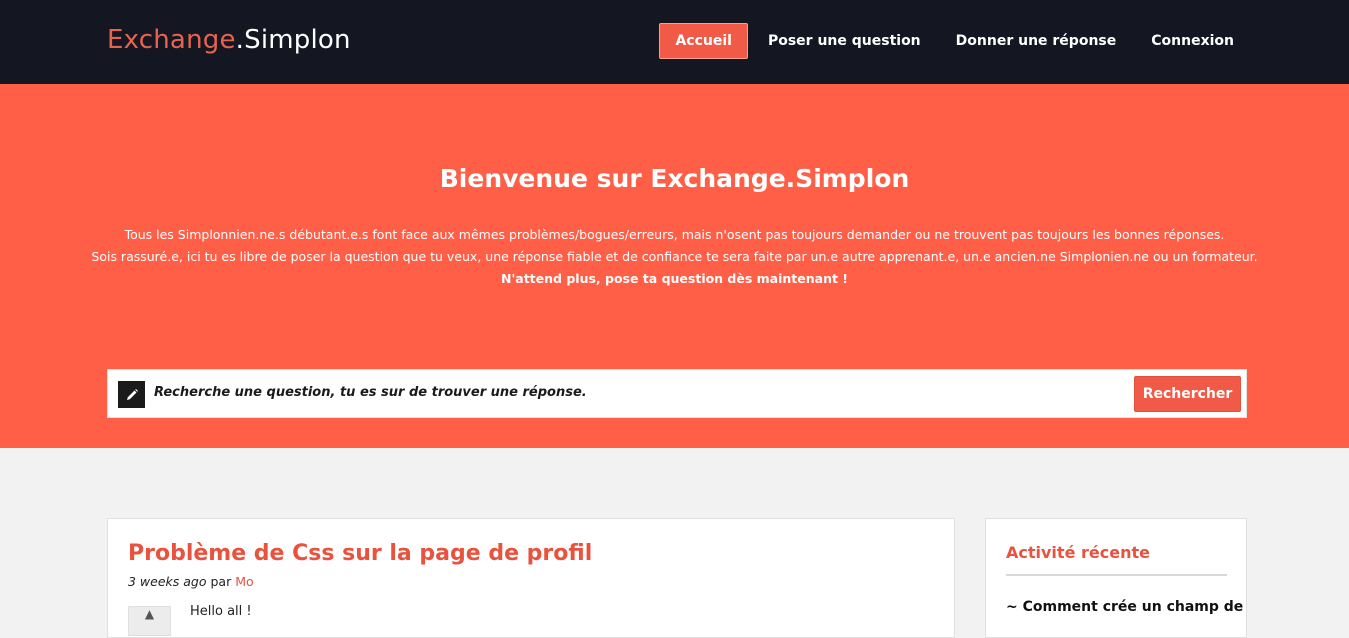  What do you see at coordinates (844, 41) in the screenshot?
I see `nav-poser-question: Poser une question` at bounding box center [844, 41].